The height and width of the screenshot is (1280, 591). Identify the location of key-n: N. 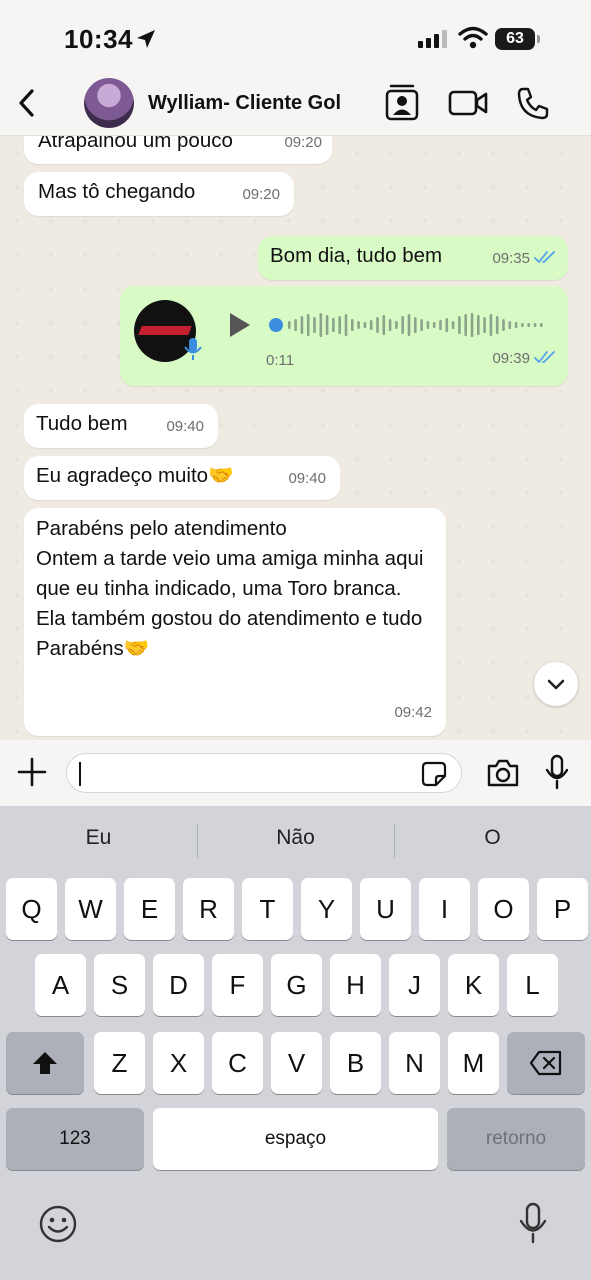
(414, 1063).